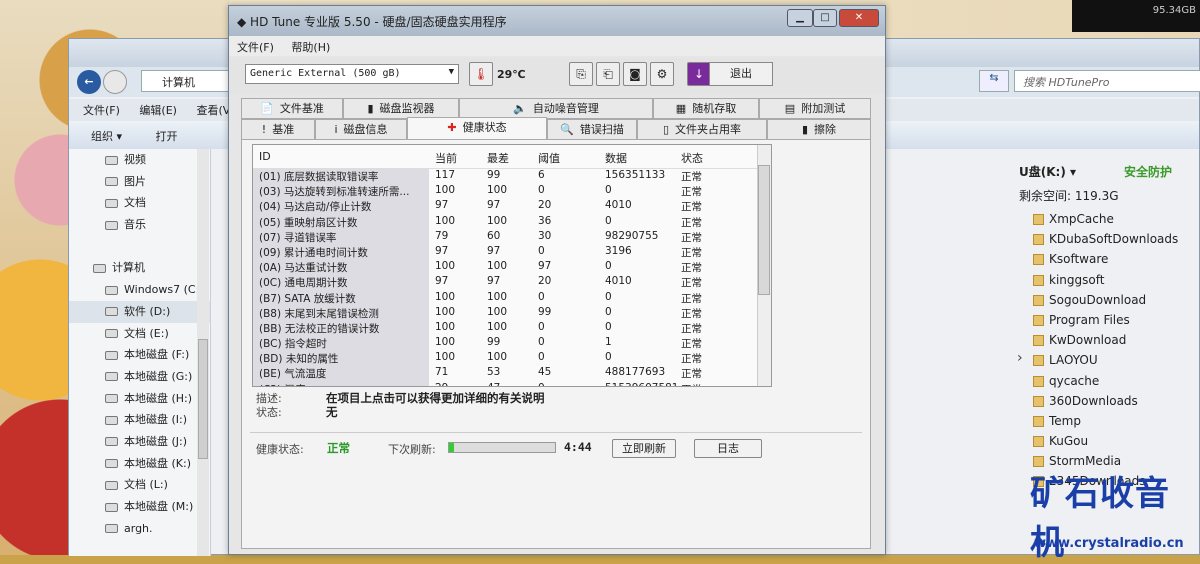  What do you see at coordinates (512, 359) in the screenshot?
I see `table-row: (BD) 未知的属性 100 100 0 0 正常` at bounding box center [512, 359].